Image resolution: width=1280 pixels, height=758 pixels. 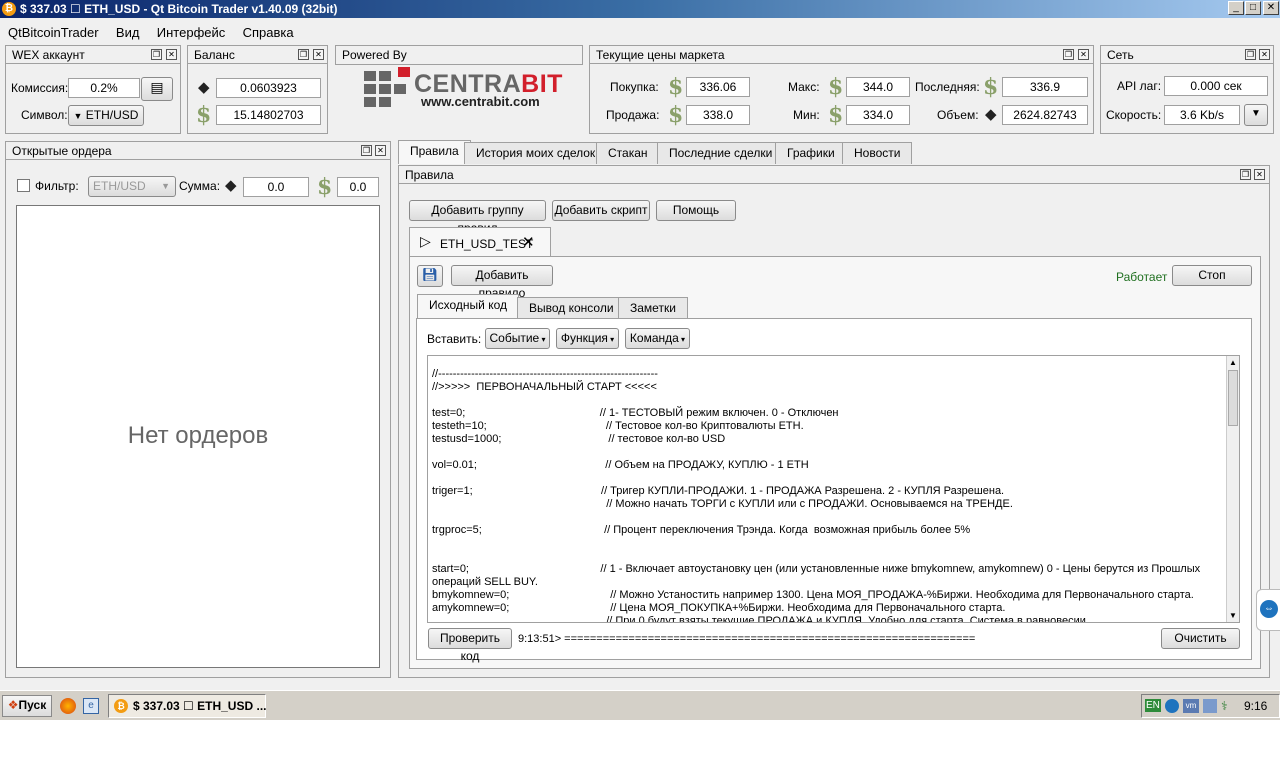 I want to click on tab-console-output: Вывод консоли, so click(x=571, y=308).